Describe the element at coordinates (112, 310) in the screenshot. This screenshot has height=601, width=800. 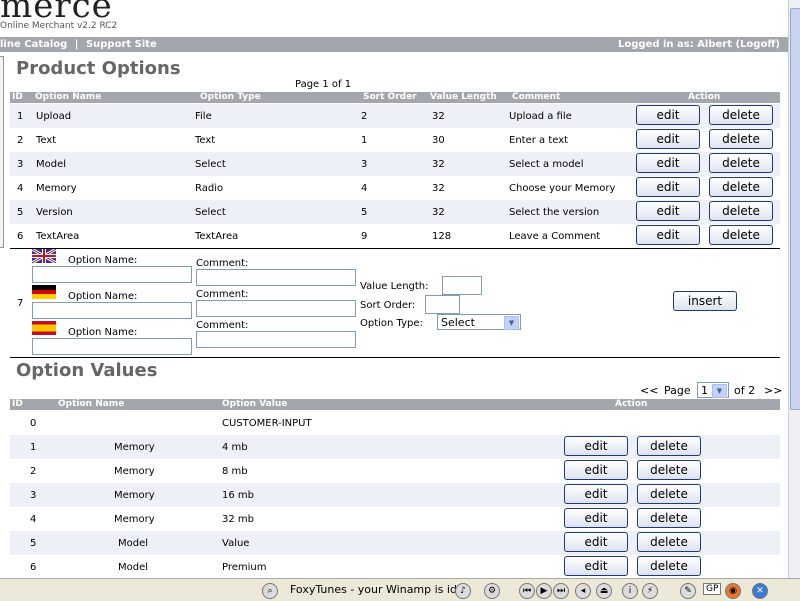
I see `option-name-input-de` at that location.